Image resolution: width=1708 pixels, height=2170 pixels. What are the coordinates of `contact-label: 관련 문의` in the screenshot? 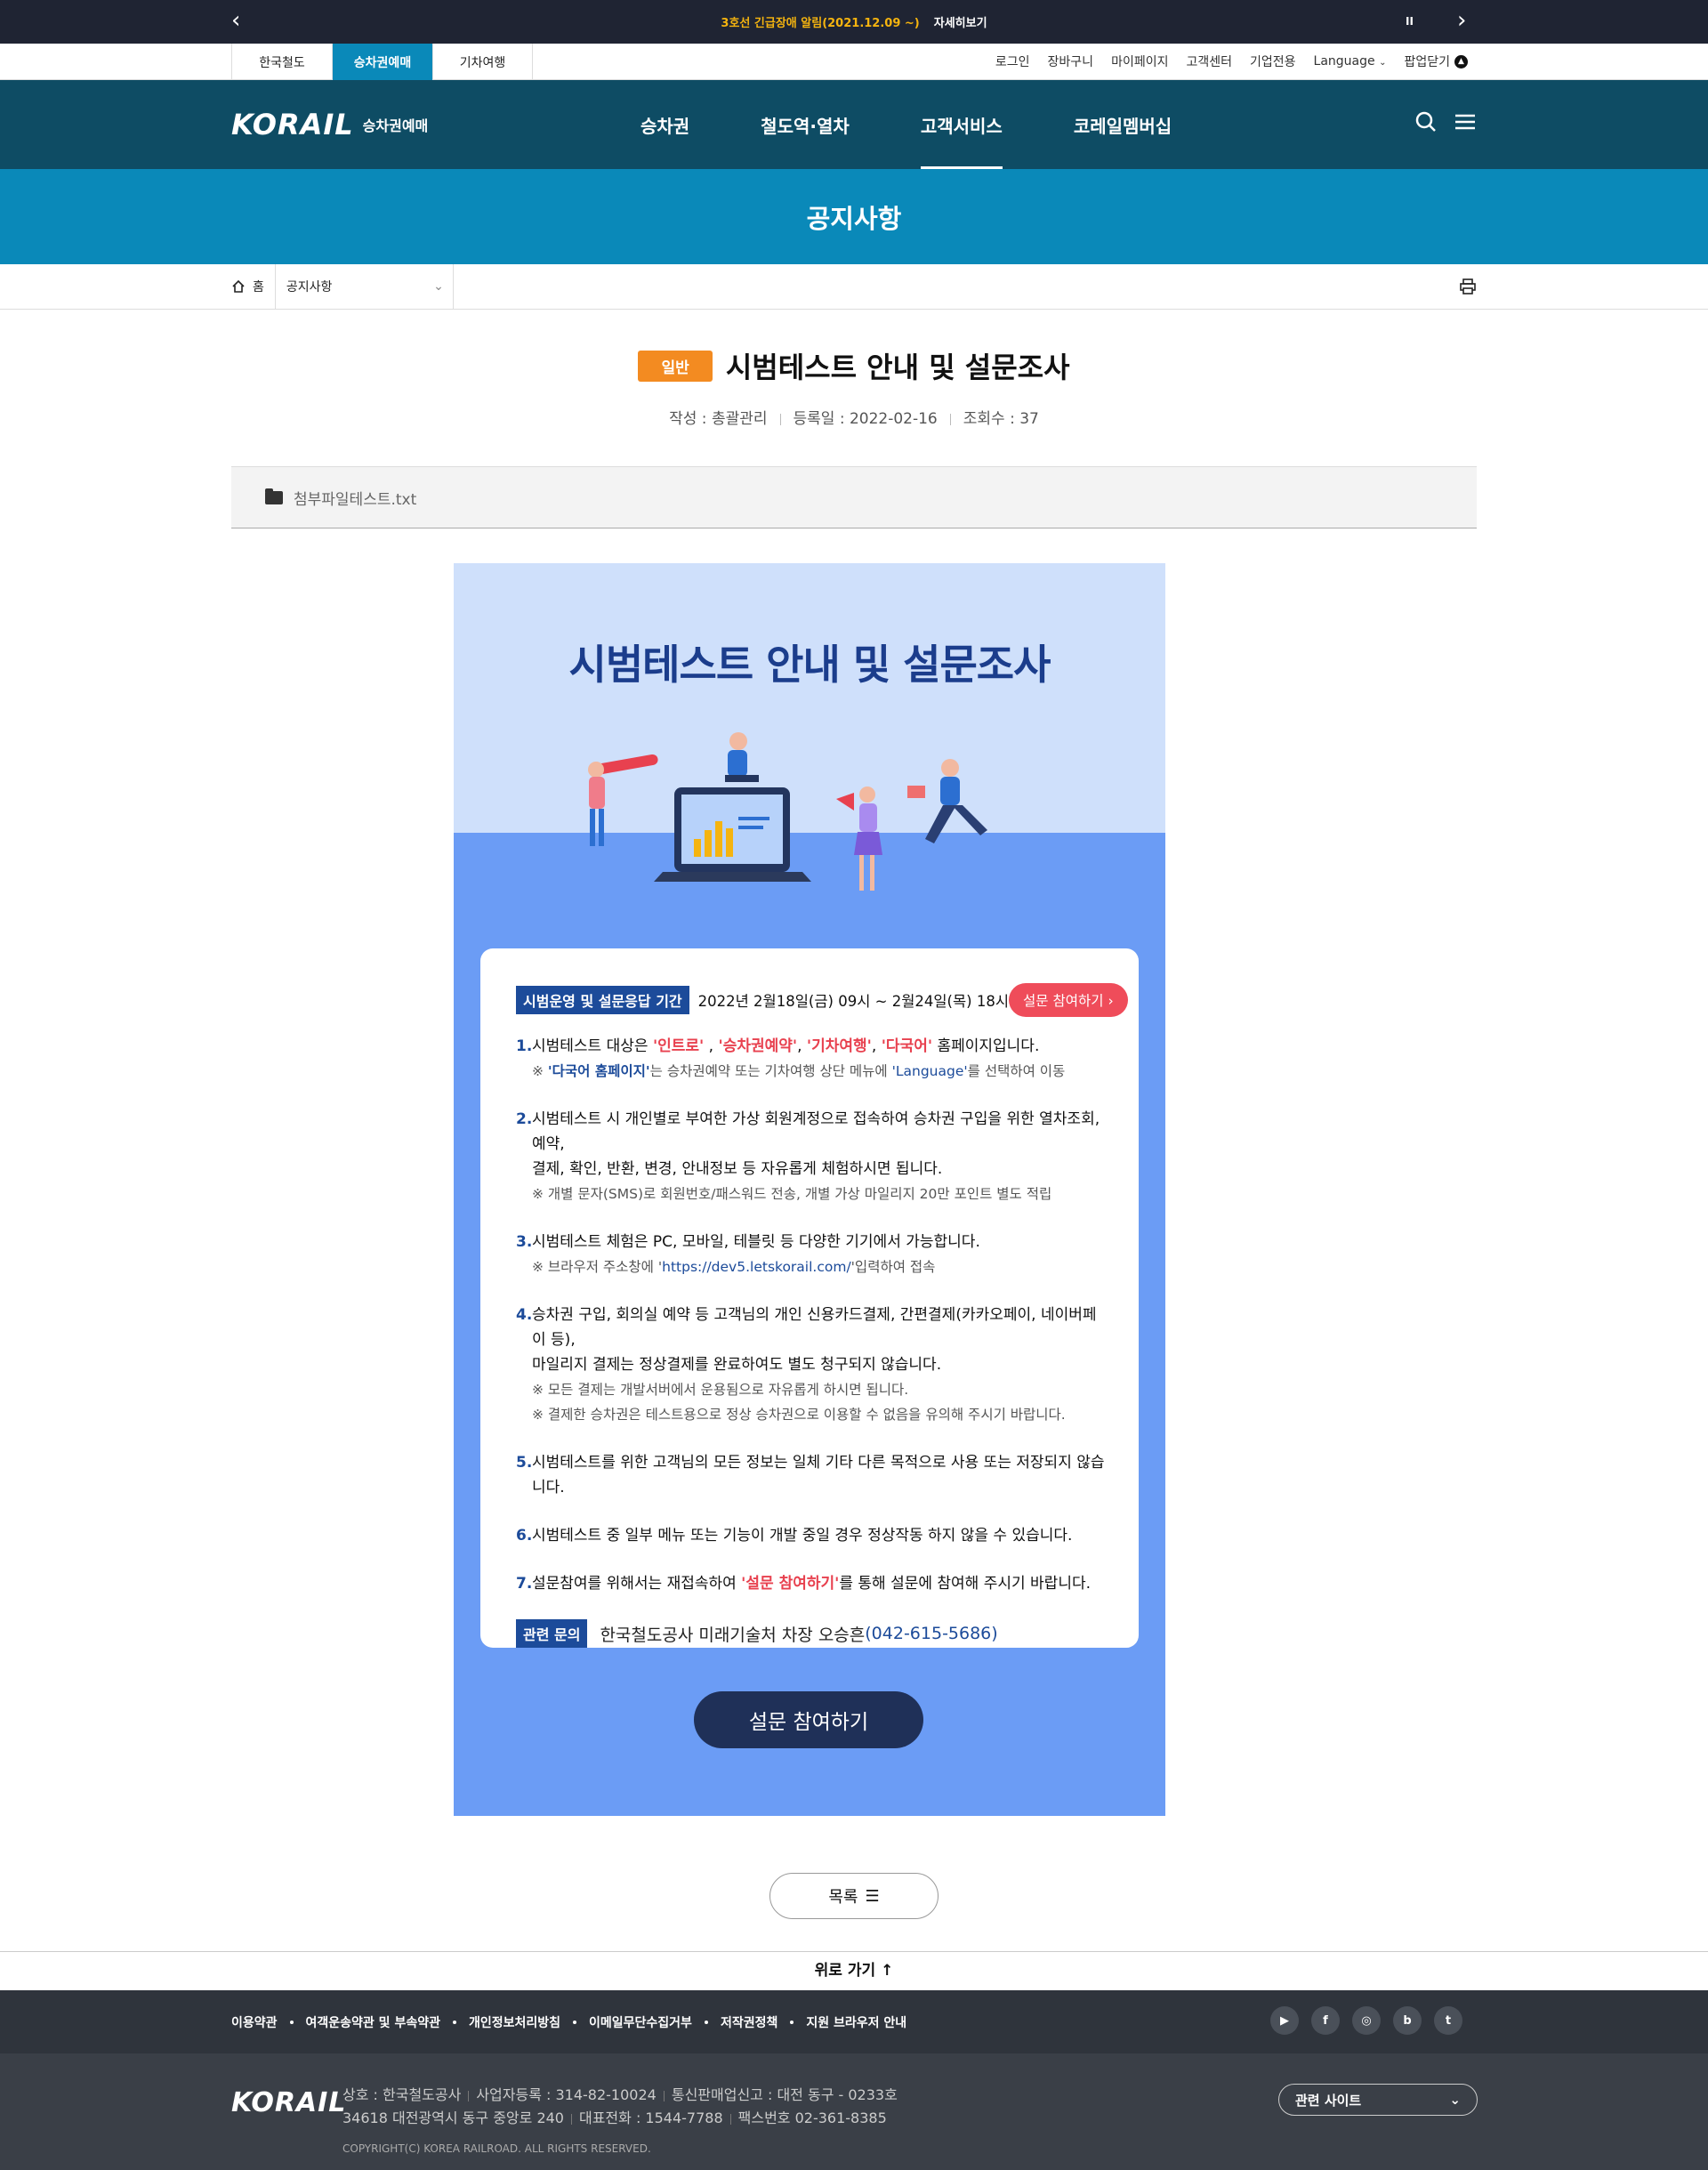 It's located at (552, 1633).